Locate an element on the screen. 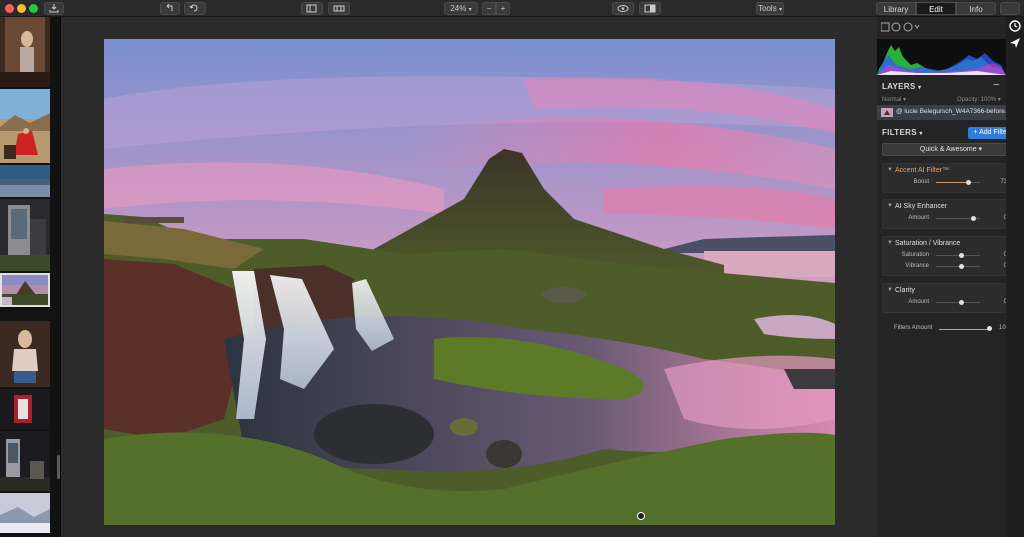 The image size is (1024, 537). filter-title: Clarity is located at coordinates (905, 290).